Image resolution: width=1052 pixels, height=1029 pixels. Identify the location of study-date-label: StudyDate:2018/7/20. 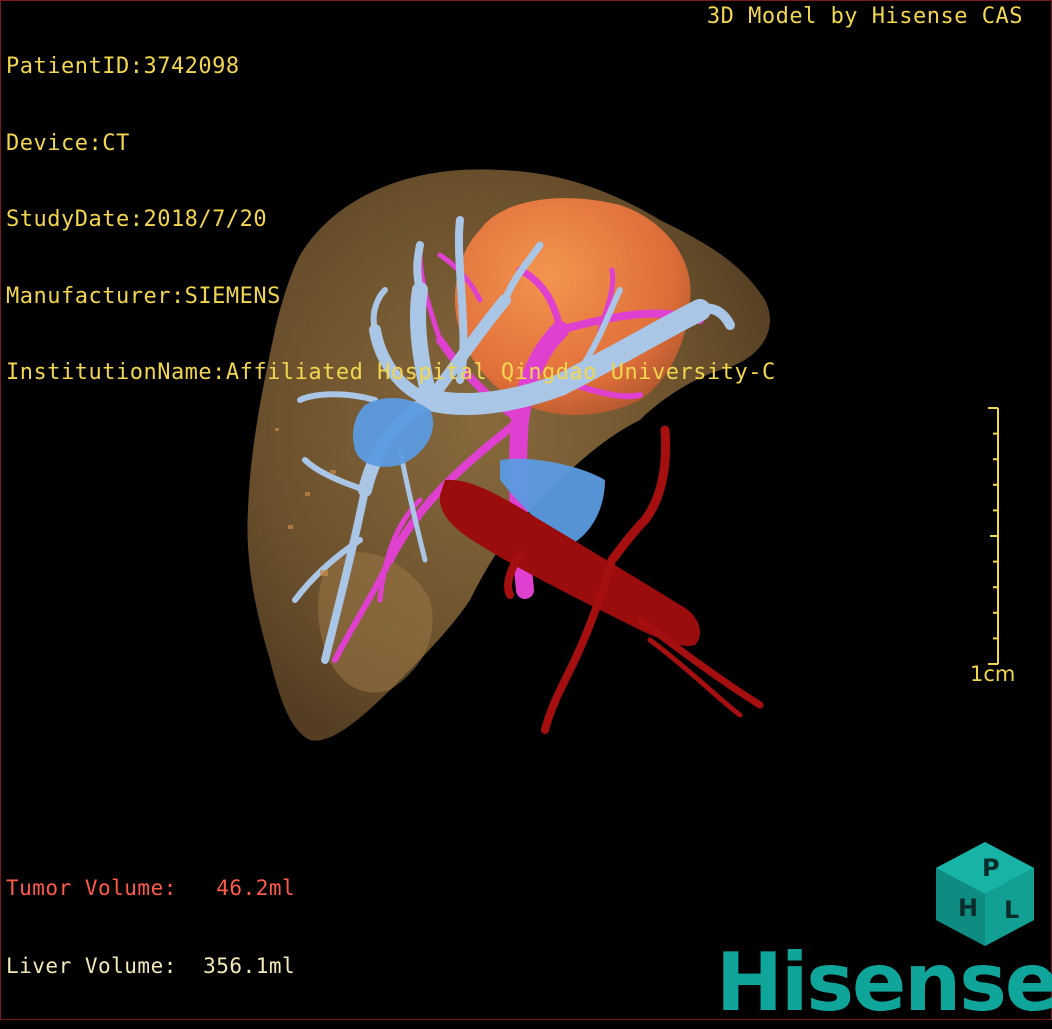
(137, 219).